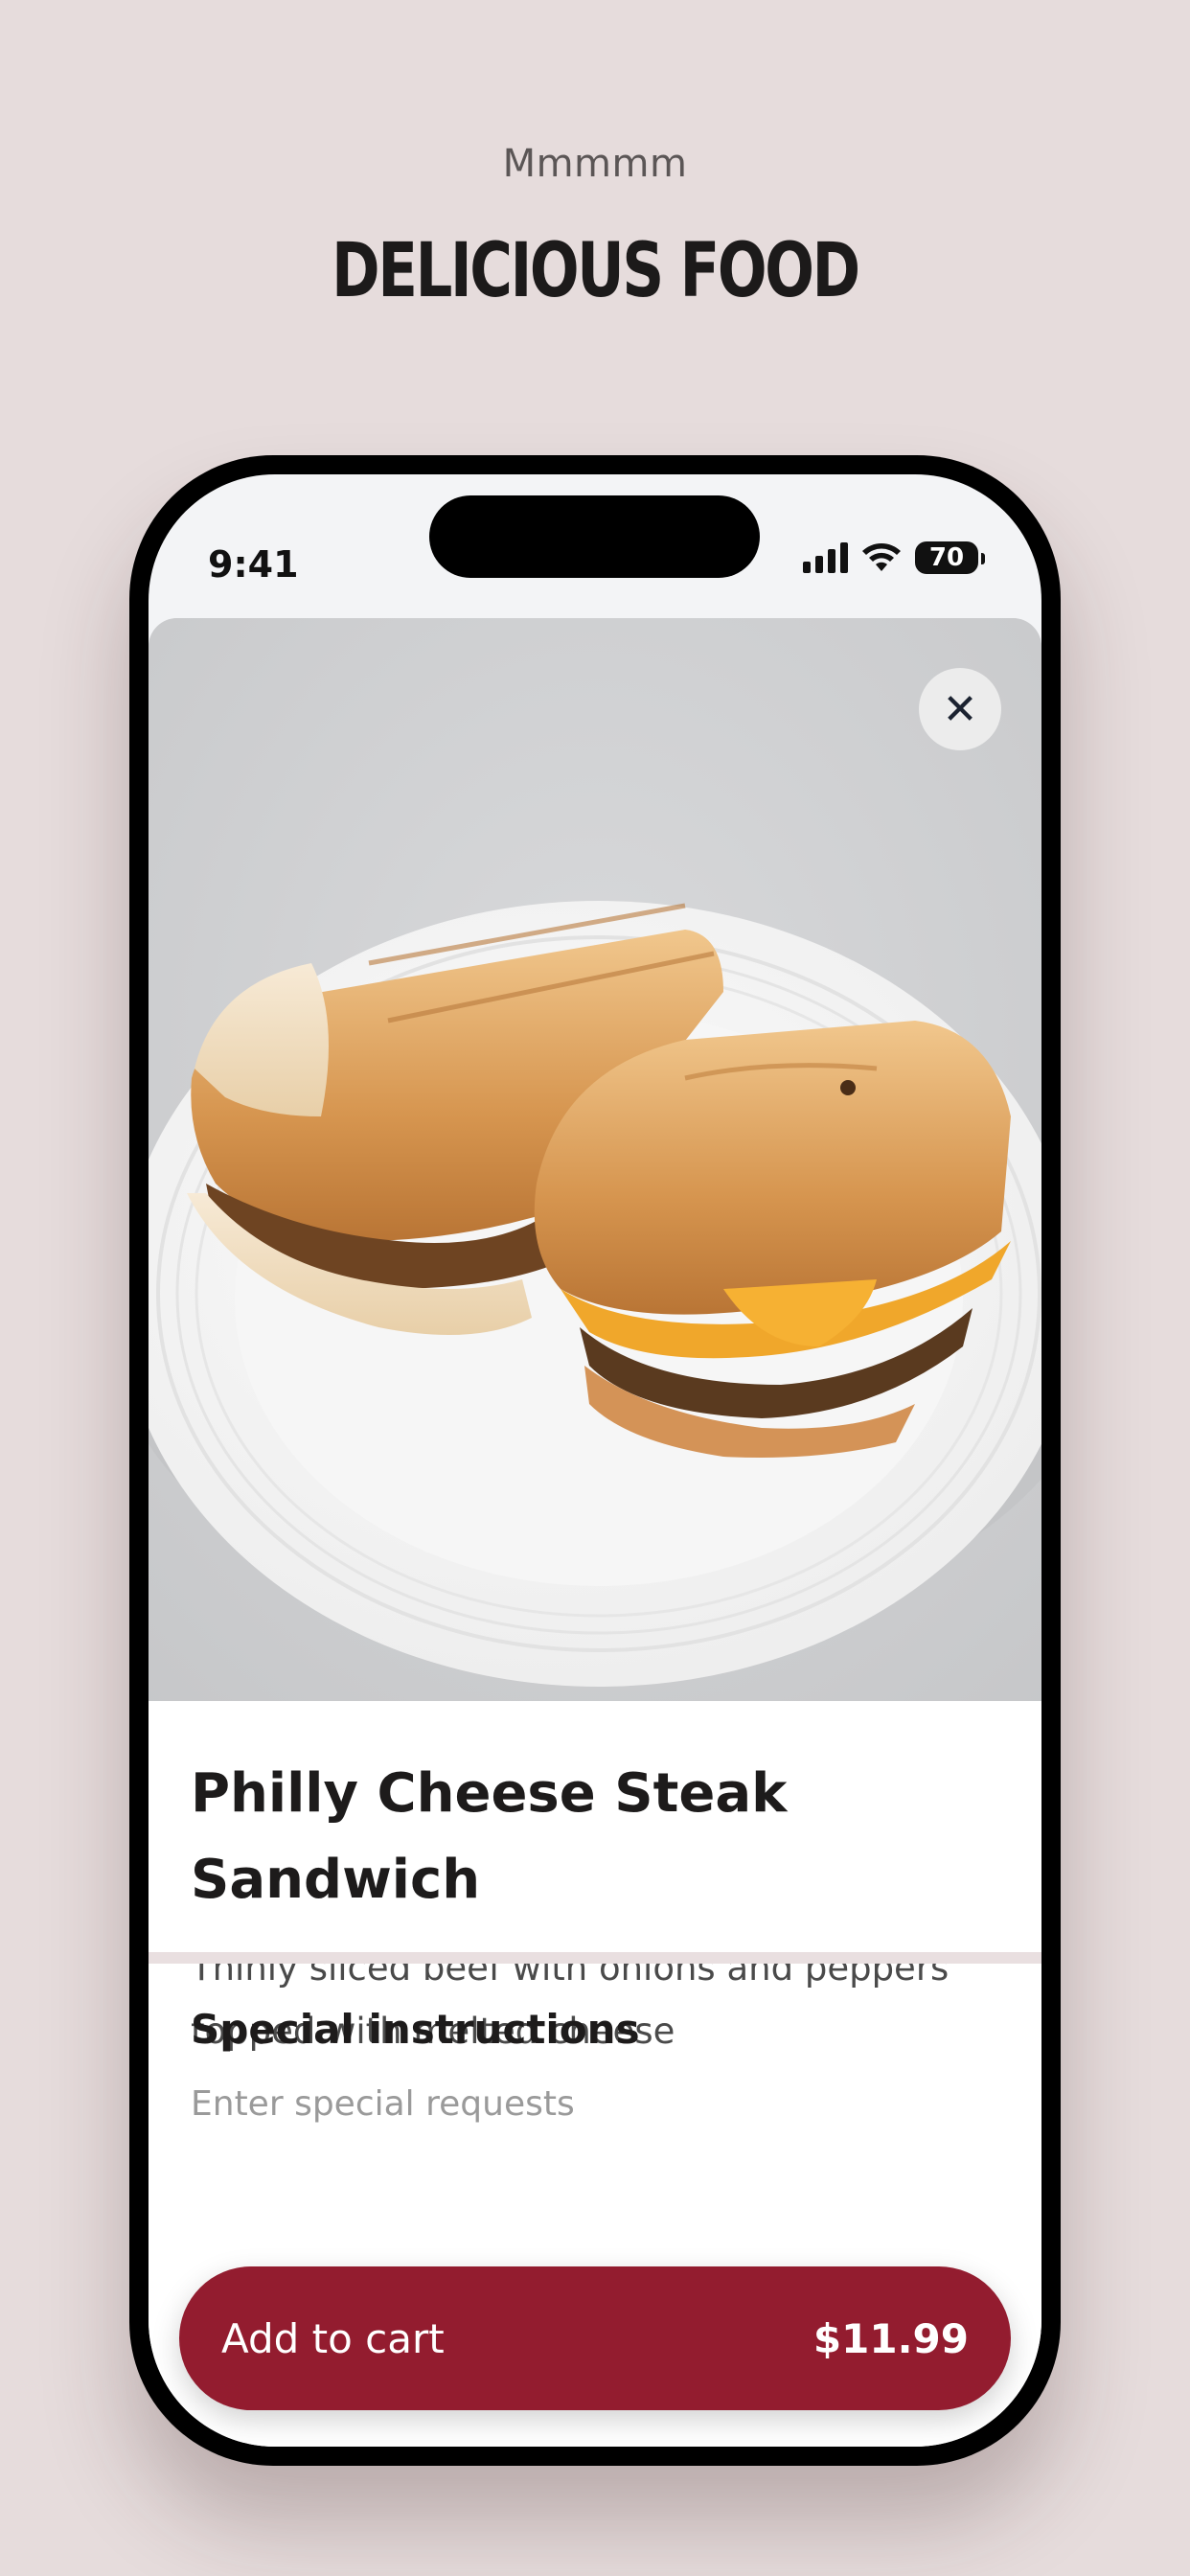 This screenshot has height=2576, width=1190. What do you see at coordinates (594, 536) in the screenshot?
I see `dynamic-island` at bounding box center [594, 536].